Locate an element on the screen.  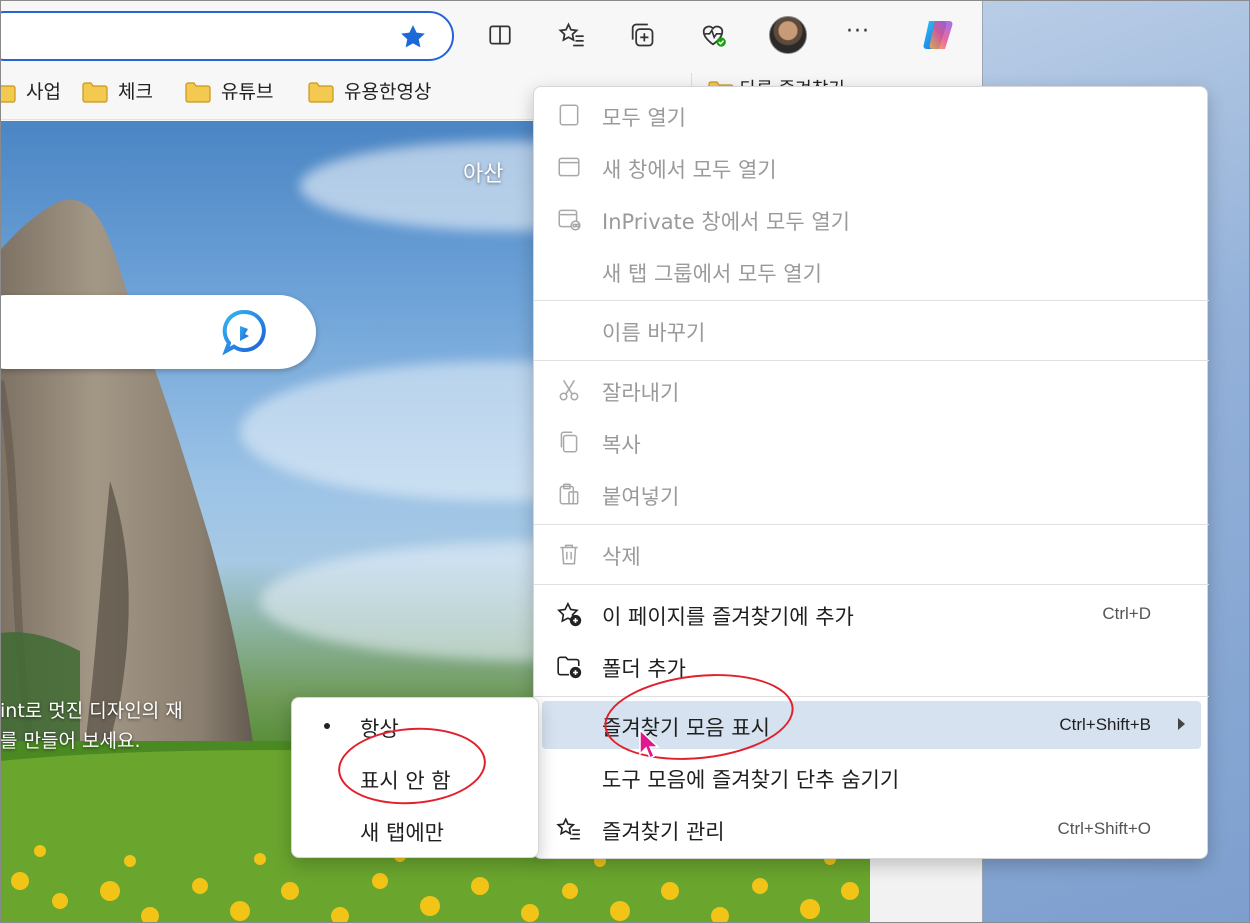
page-icon is located at coordinates (569, 115).